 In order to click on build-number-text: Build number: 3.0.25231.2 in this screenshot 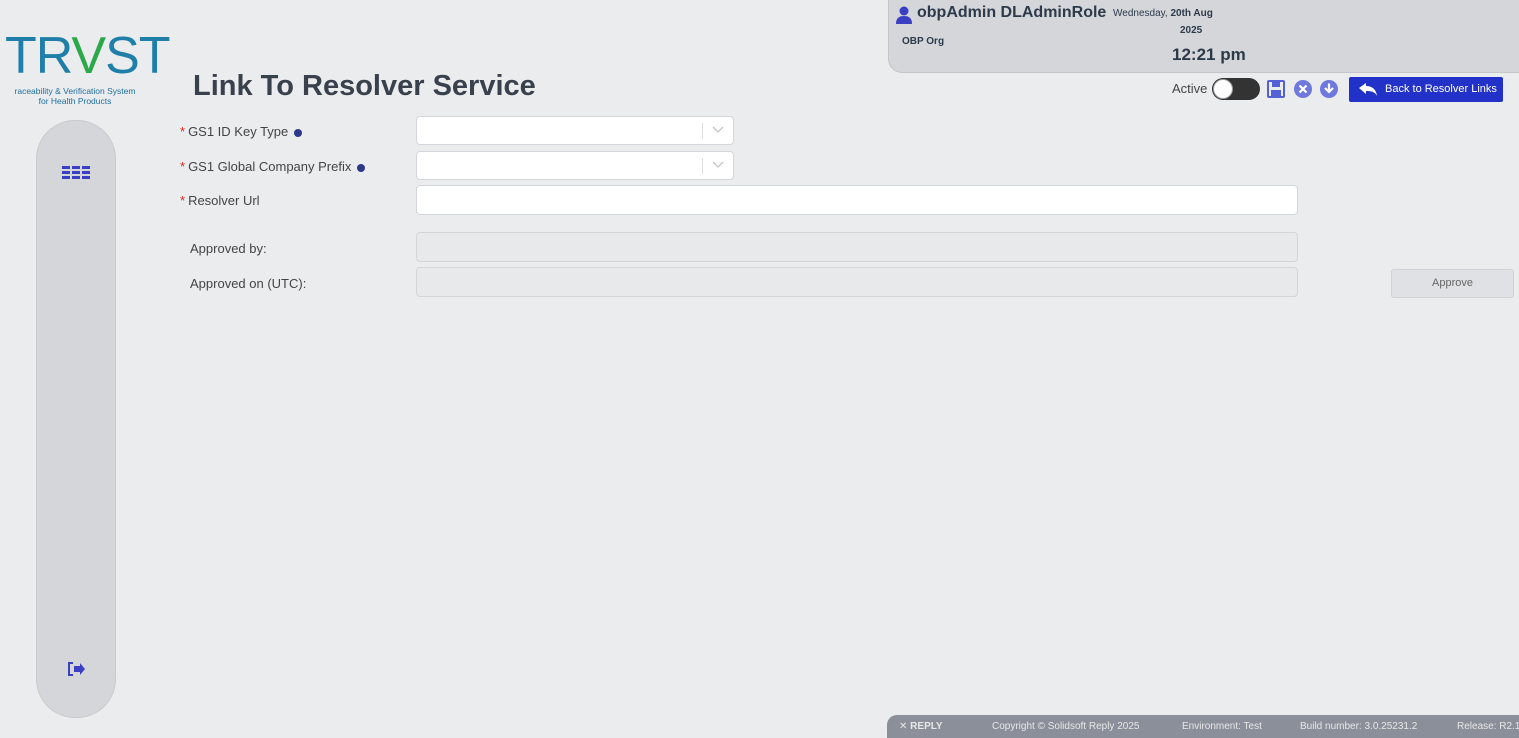, I will do `click(1359, 726)`.